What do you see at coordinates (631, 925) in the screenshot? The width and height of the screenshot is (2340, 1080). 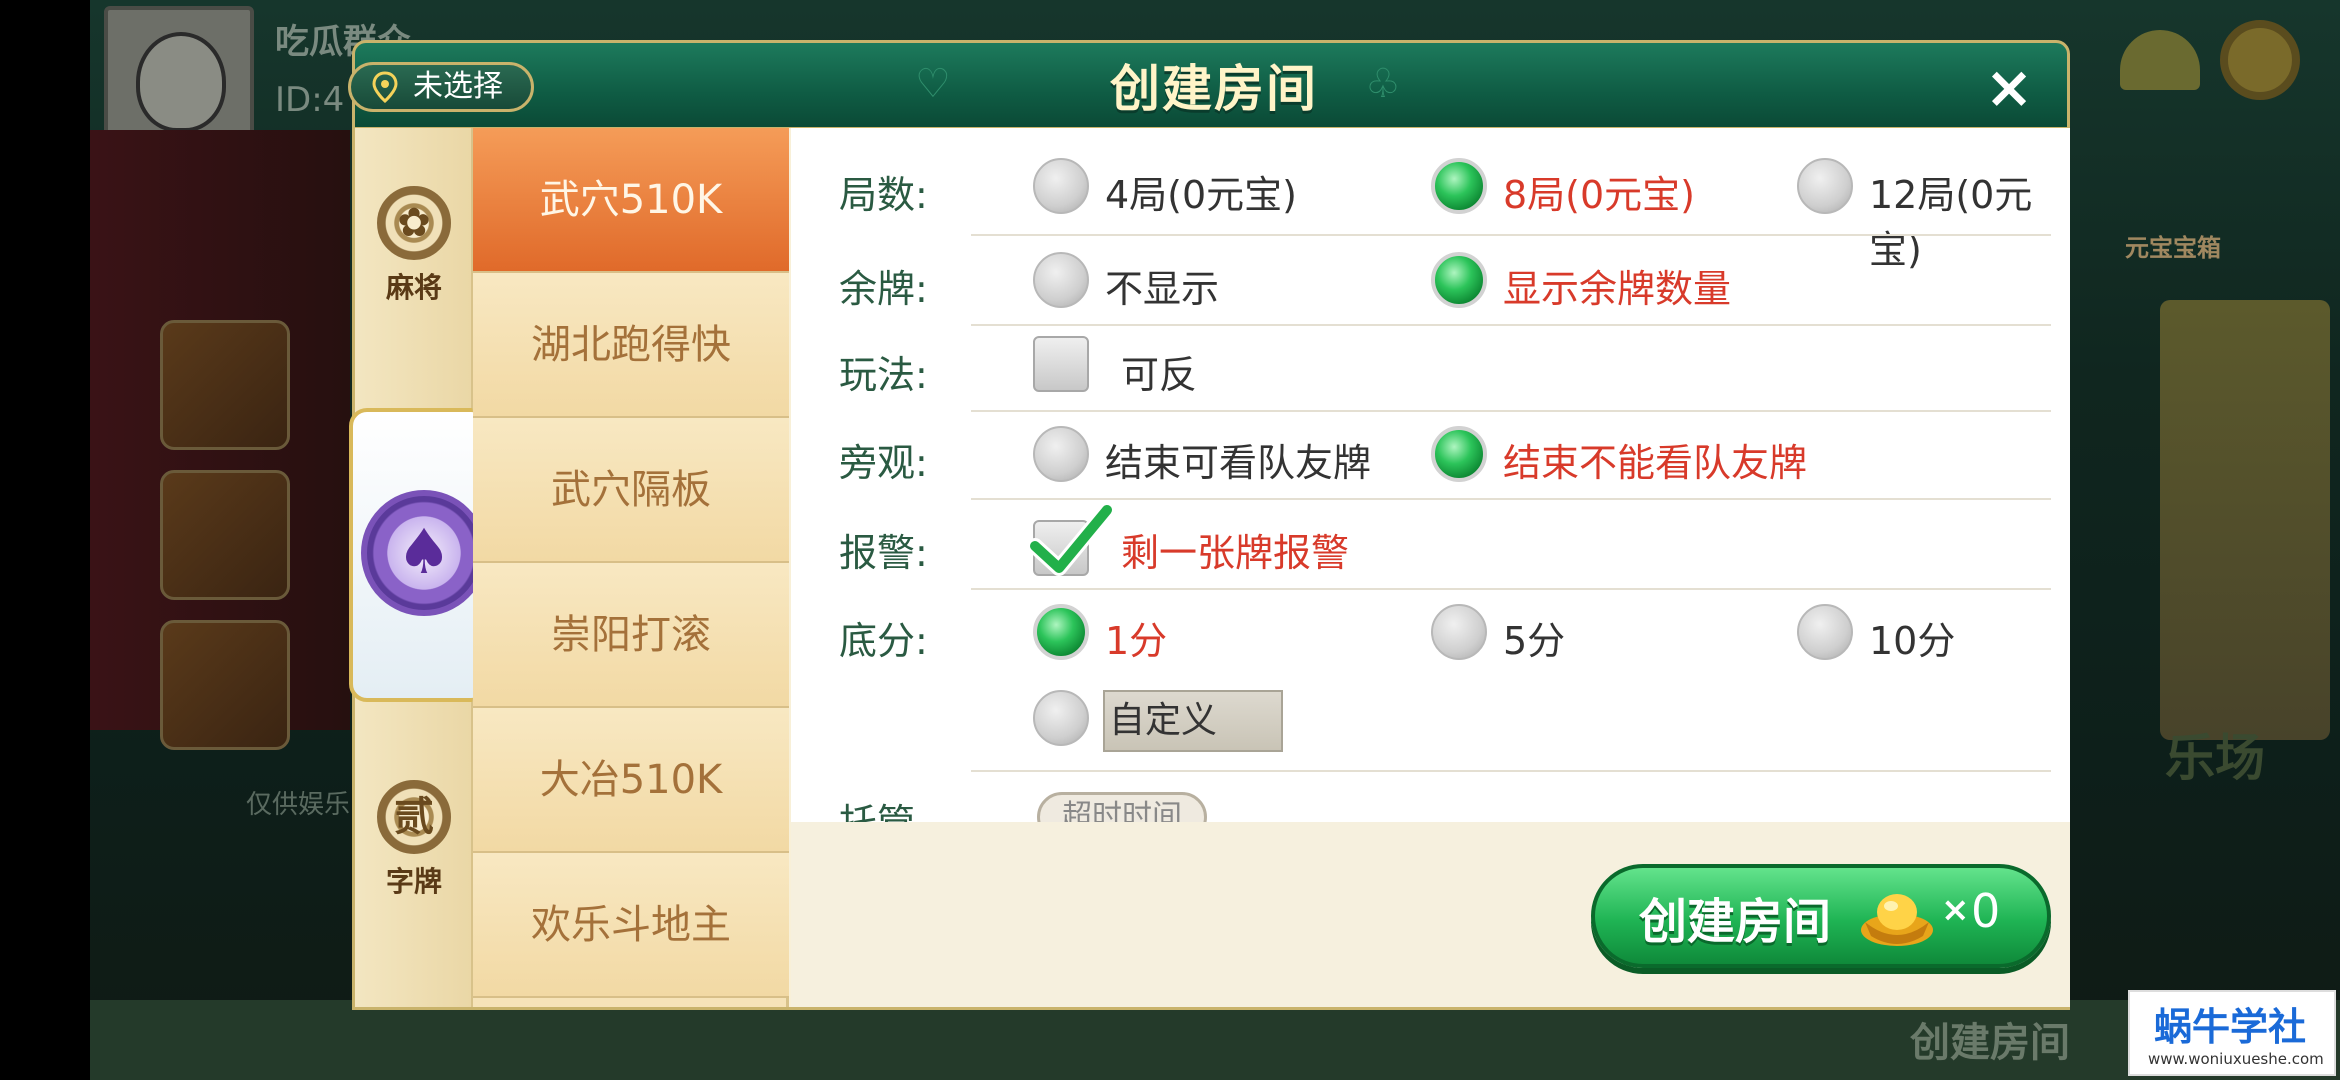 I see `game-item-huanle-doudizhu: 欢乐斗地主` at bounding box center [631, 925].